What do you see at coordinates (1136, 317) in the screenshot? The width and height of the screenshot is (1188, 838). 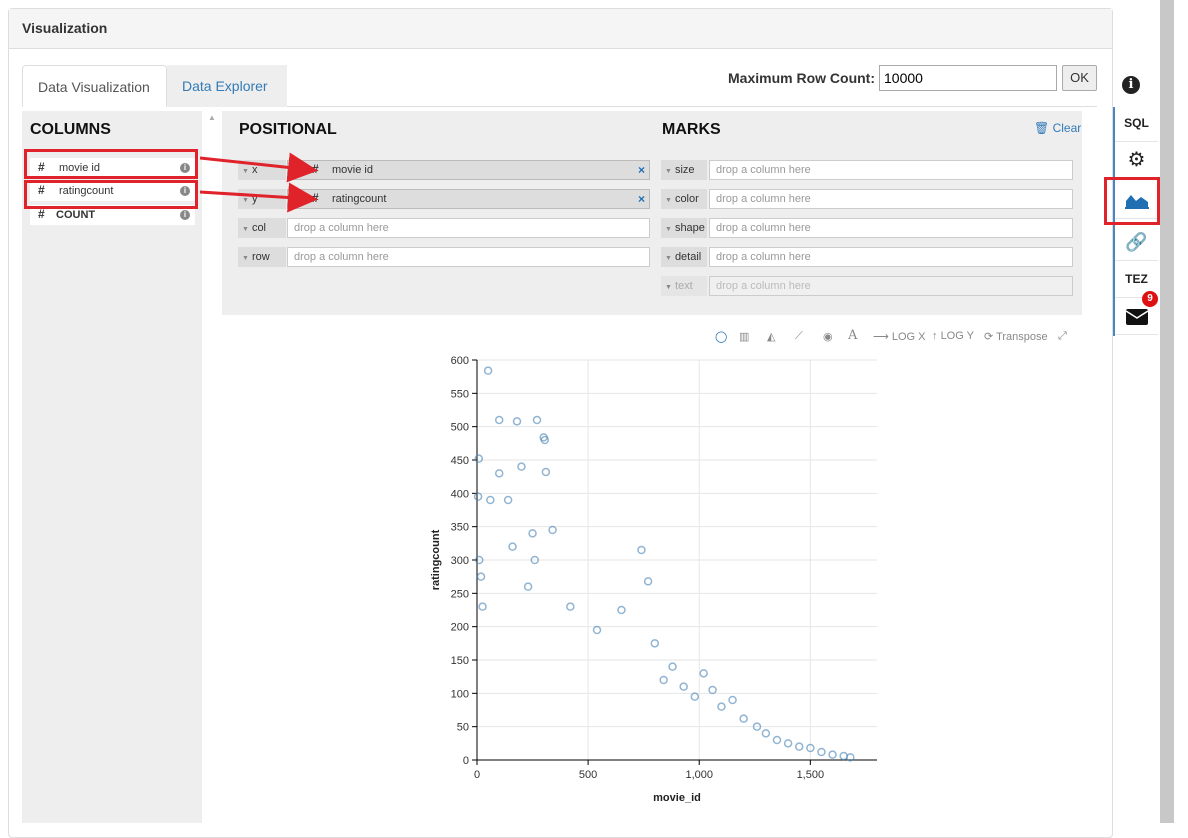 I see `envelope-glyph` at bounding box center [1136, 317].